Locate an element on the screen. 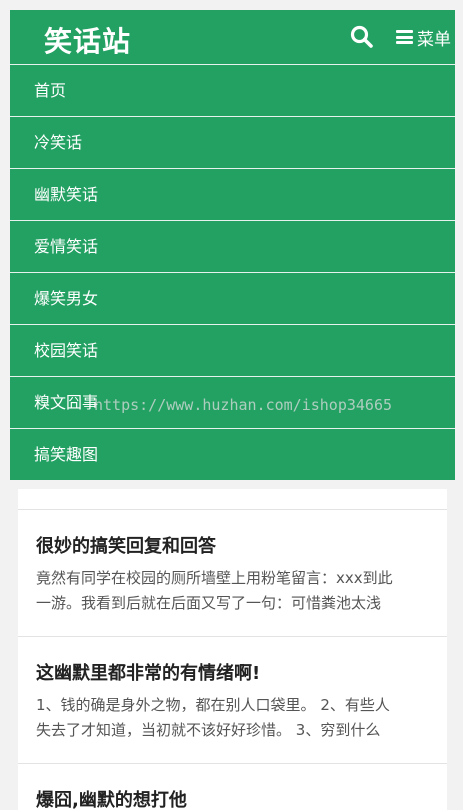 This screenshot has width=463, height=810. article-excerpt-line: 一游。我看到后就在后面又写了一句：可惜粪池太浅 is located at coordinates (209, 603).